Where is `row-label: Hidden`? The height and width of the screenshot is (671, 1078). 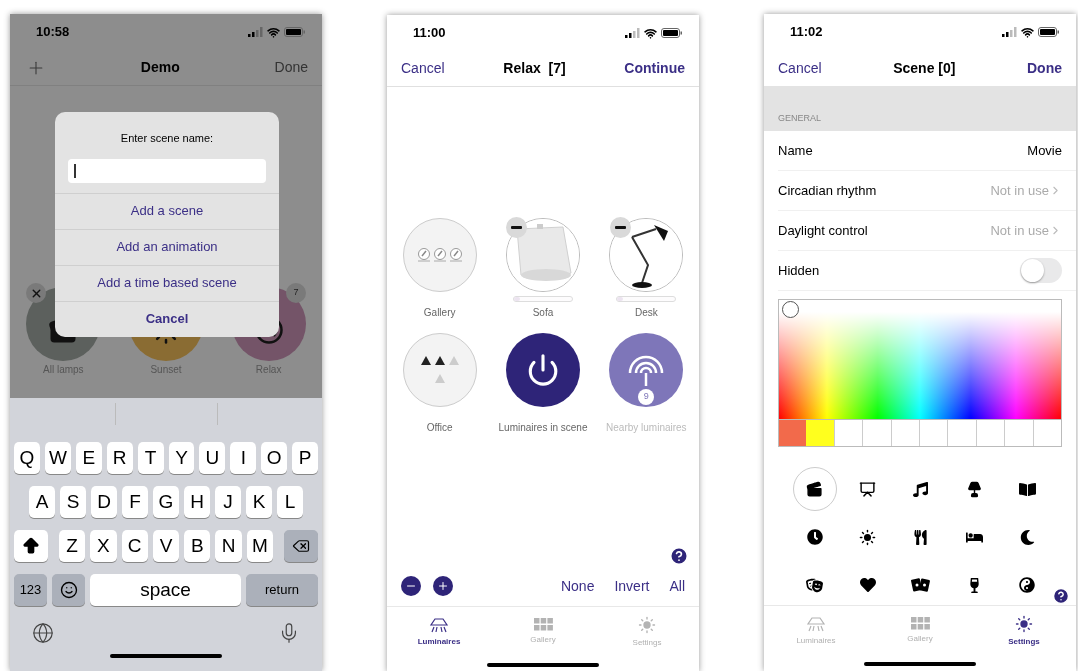
row-label: Hidden is located at coordinates (799, 270).